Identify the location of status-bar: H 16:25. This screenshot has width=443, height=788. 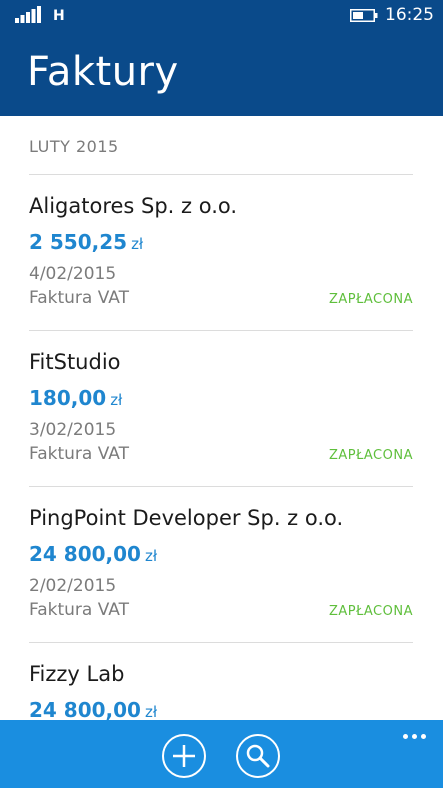
(221, 16).